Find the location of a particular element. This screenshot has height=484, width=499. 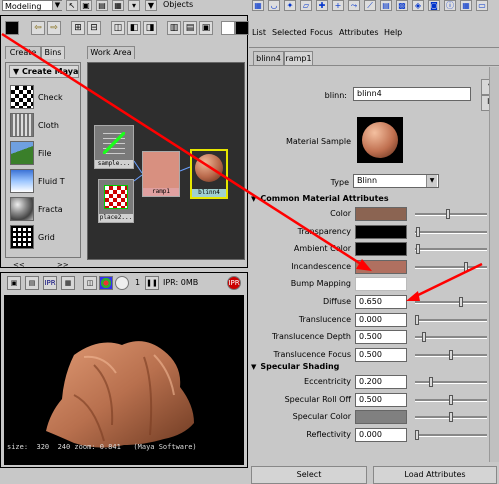

image-icon: ▣ is located at coordinates (86, 5).